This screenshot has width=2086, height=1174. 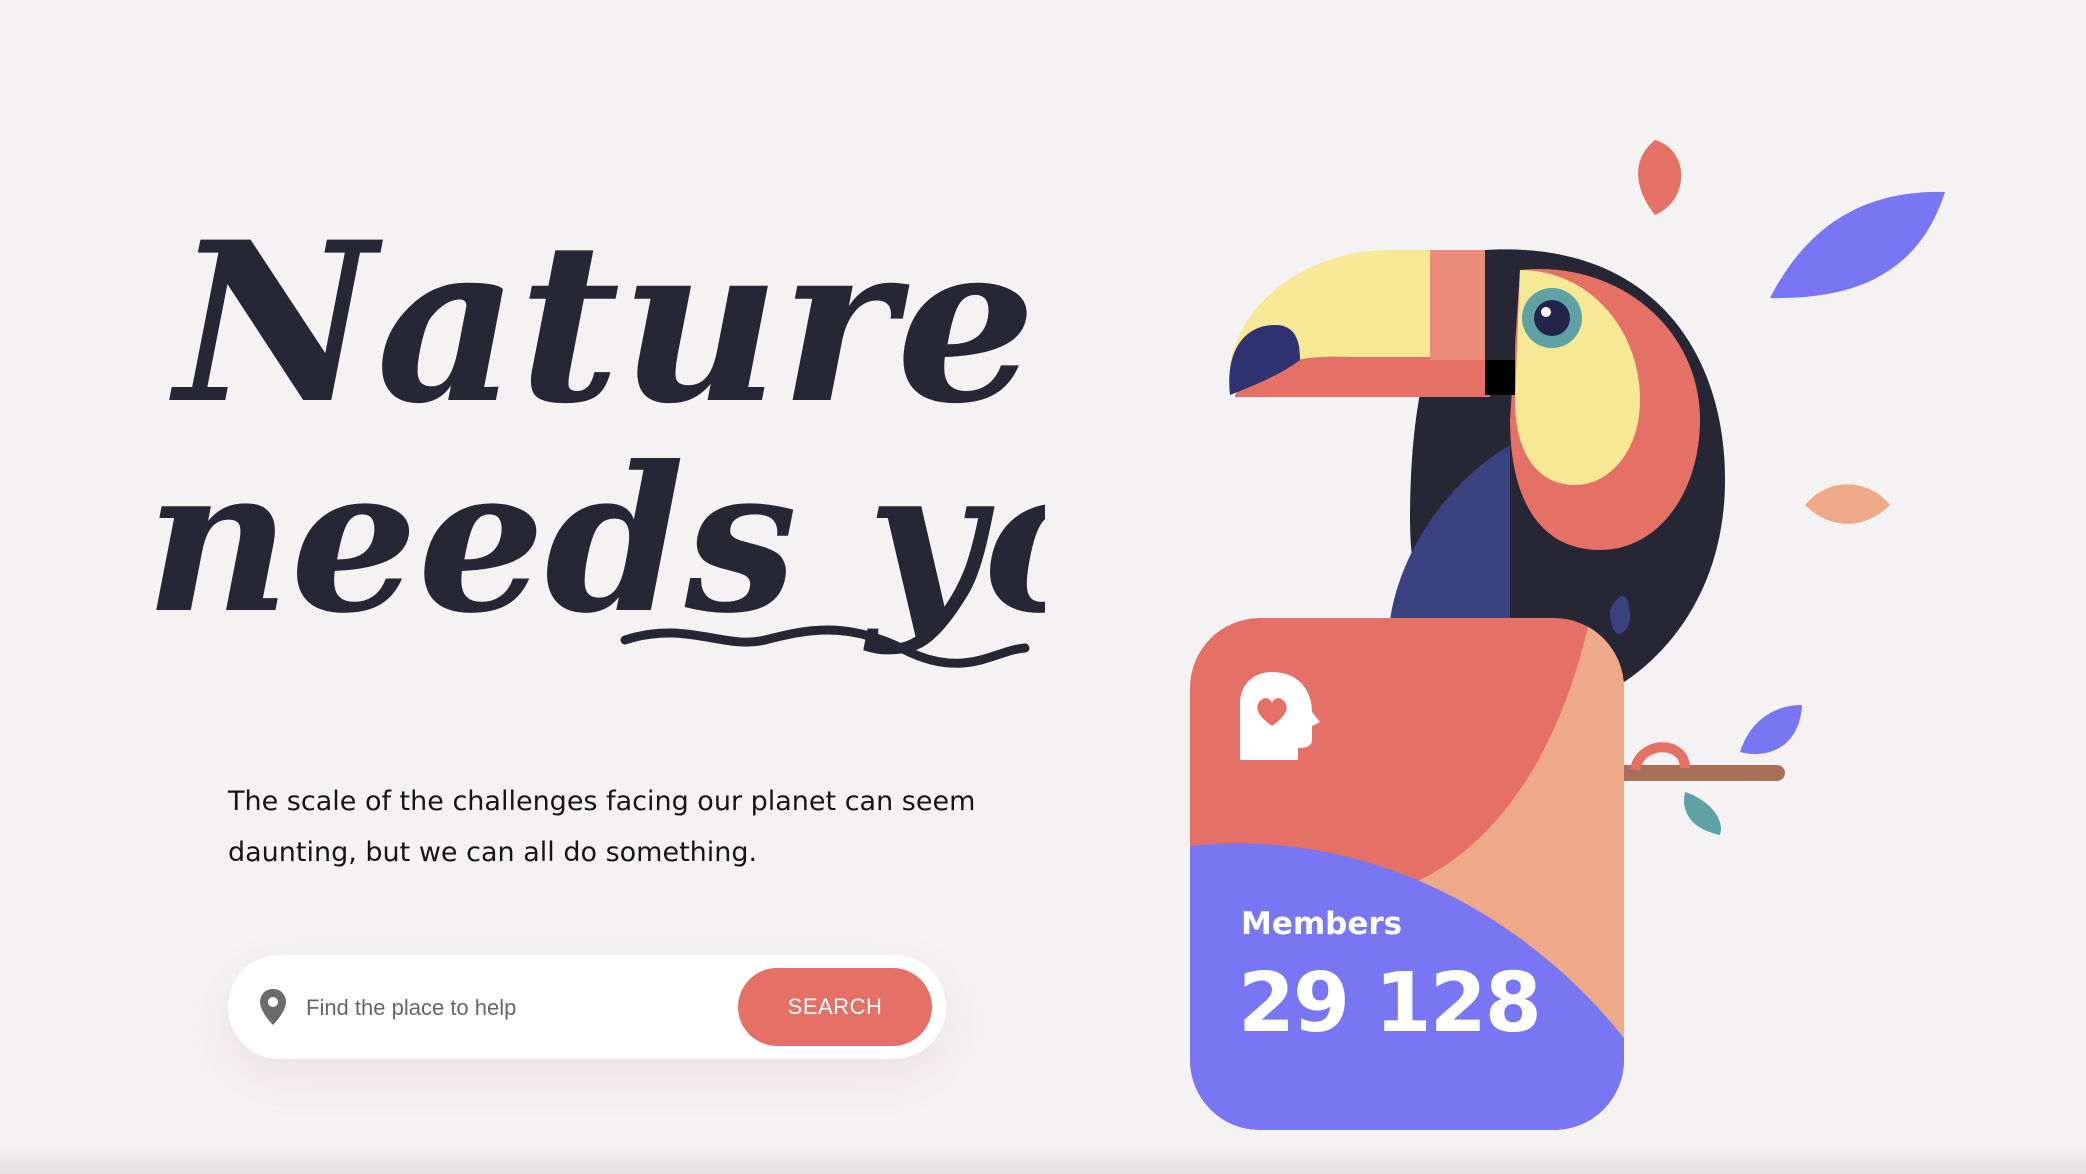 What do you see at coordinates (1771, 730) in the screenshot?
I see `leaf-purple-small` at bounding box center [1771, 730].